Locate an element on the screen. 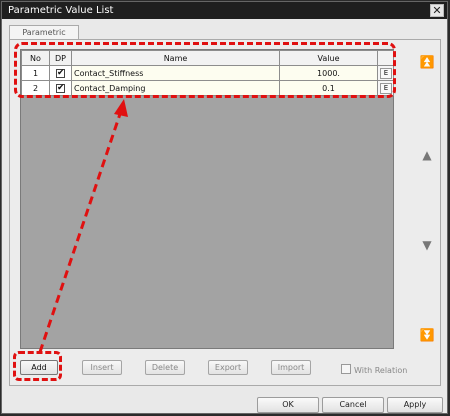 This screenshot has height=416, width=450. value-cell: 0.1 is located at coordinates (328, 88).